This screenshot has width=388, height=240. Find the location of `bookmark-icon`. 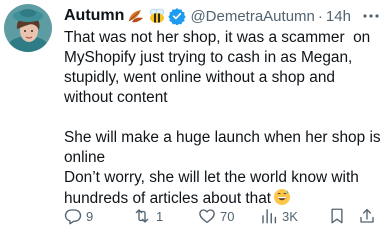

bookmark-icon is located at coordinates (337, 216).